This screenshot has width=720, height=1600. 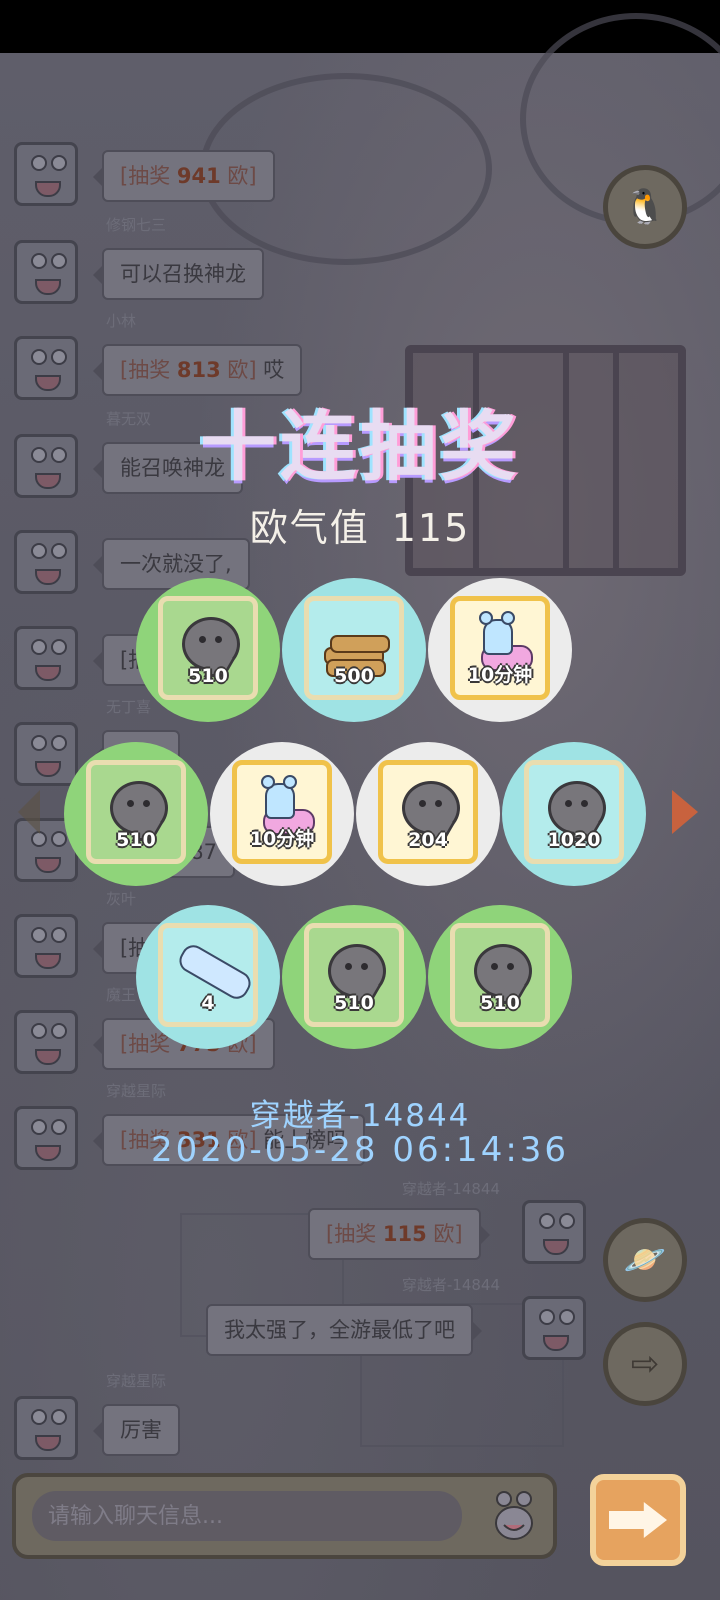 What do you see at coordinates (247, 1516) in the screenshot?
I see `chat-input` at bounding box center [247, 1516].